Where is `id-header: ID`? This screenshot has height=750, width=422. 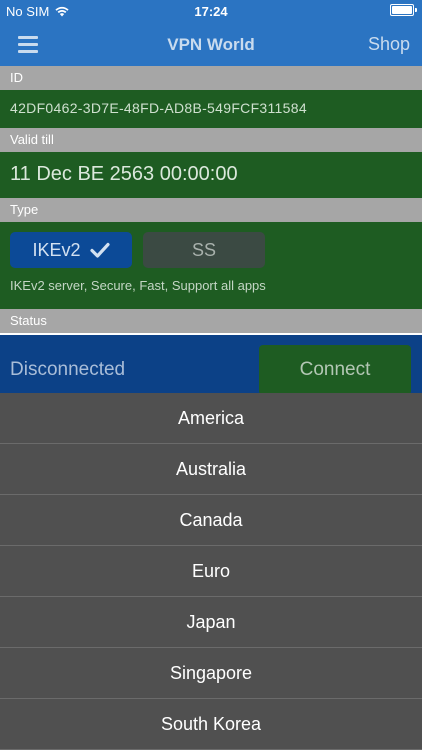
id-header: ID is located at coordinates (211, 78).